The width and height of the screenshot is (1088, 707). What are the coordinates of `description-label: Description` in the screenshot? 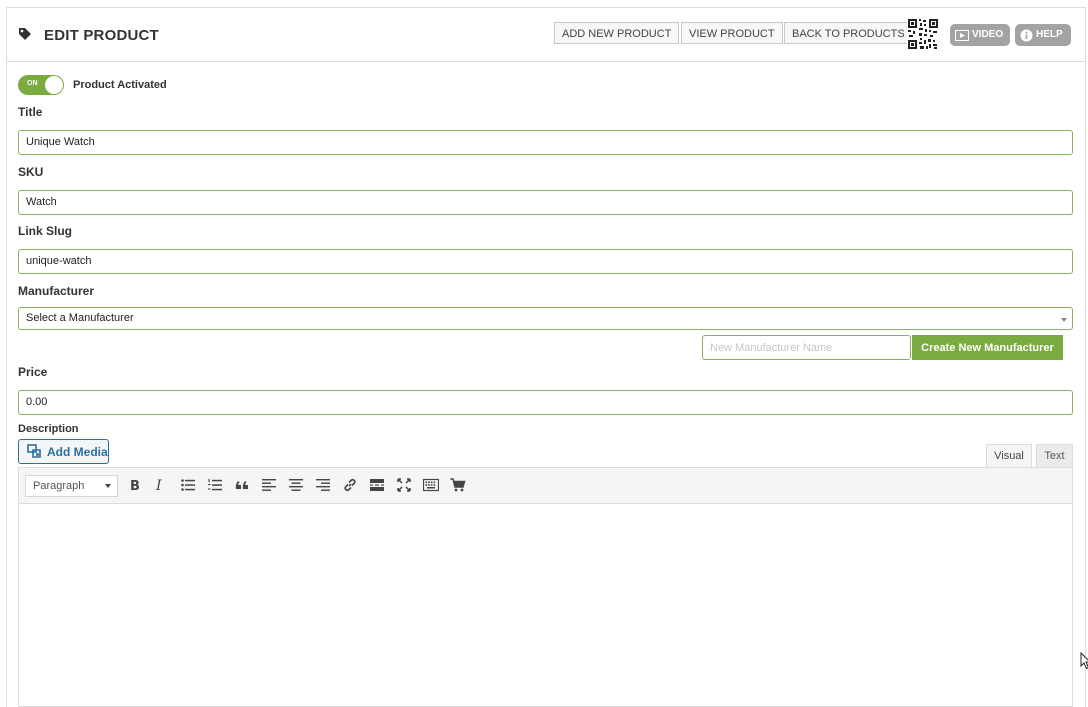 It's located at (48, 429).